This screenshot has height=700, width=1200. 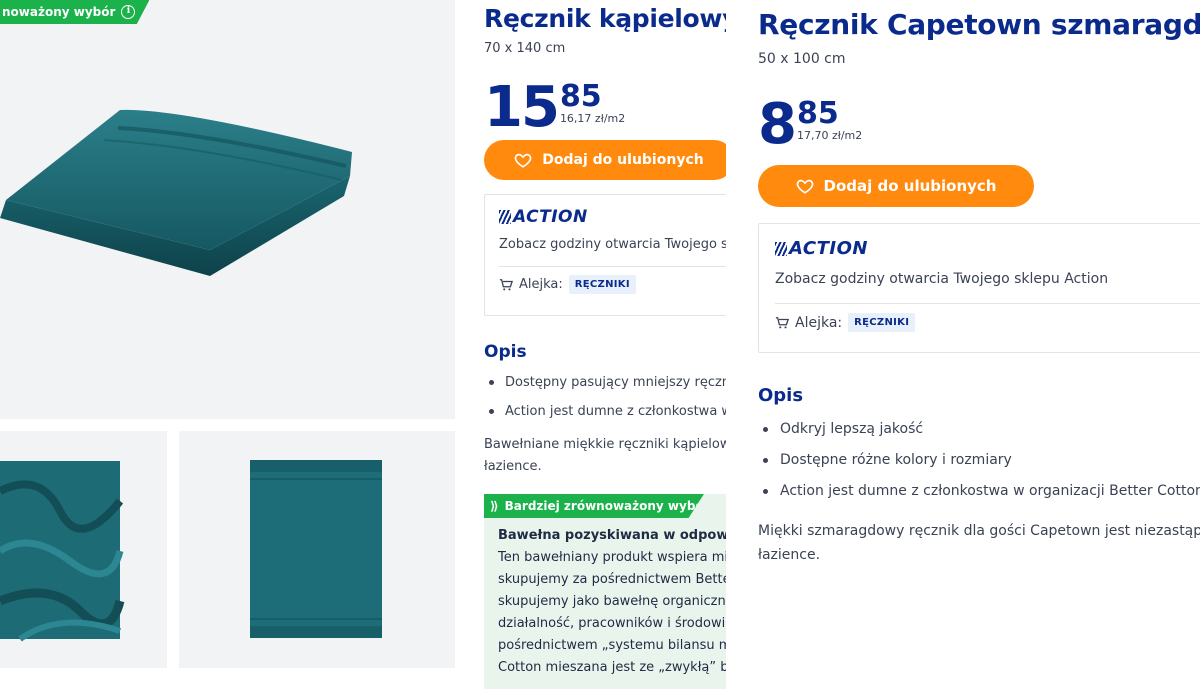 What do you see at coordinates (494, 506) in the screenshot?
I see `chevrons-icon: ⟫` at bounding box center [494, 506].